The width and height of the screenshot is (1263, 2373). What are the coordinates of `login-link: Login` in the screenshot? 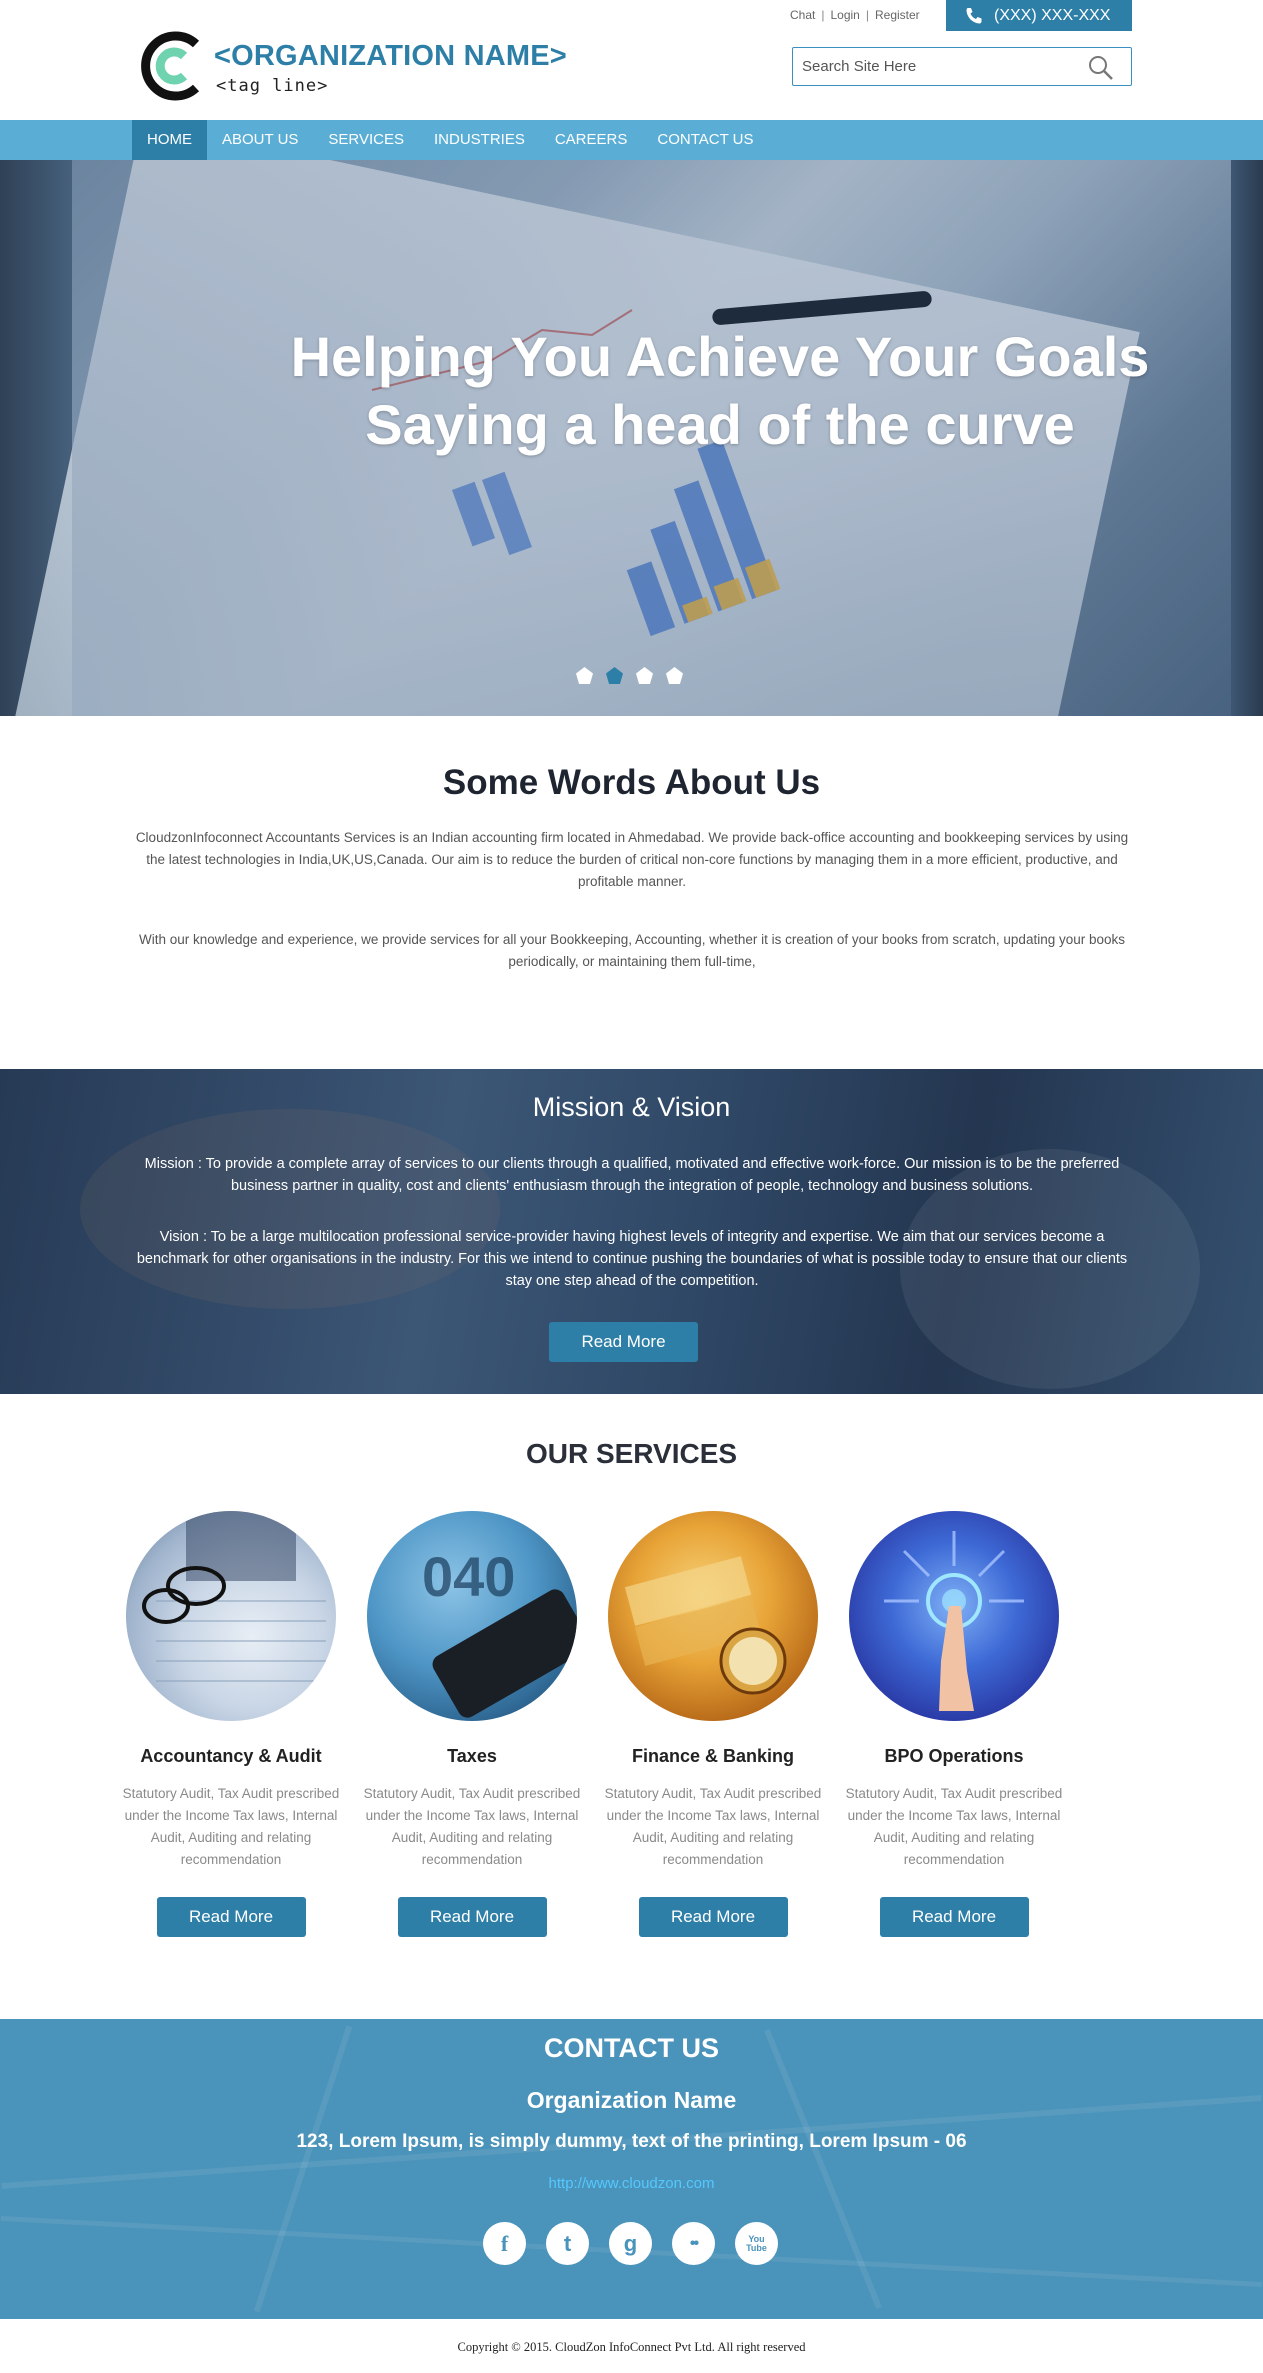 It's located at (844, 15).